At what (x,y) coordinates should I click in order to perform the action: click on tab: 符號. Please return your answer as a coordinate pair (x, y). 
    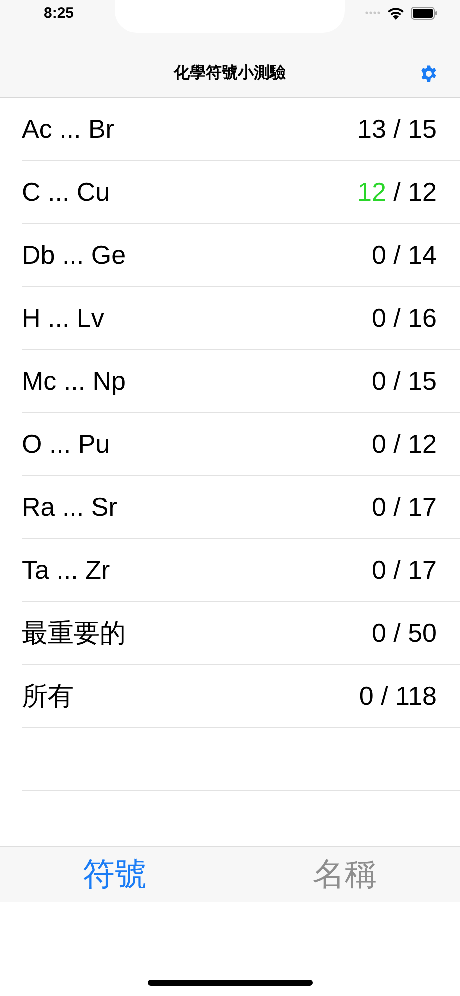
    Looking at the image, I should click on (115, 874).